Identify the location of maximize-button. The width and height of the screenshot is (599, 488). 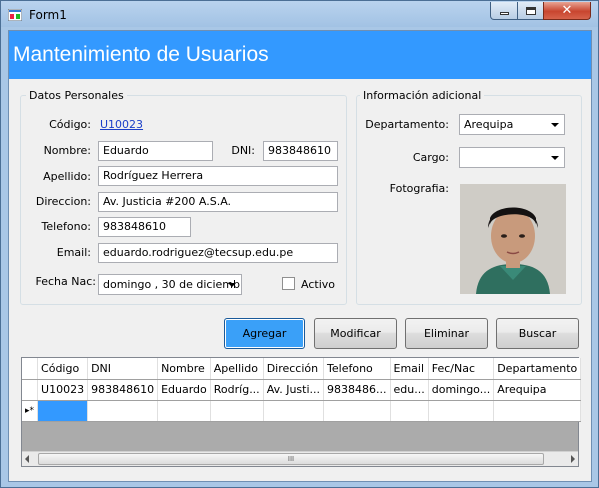
(530, 11).